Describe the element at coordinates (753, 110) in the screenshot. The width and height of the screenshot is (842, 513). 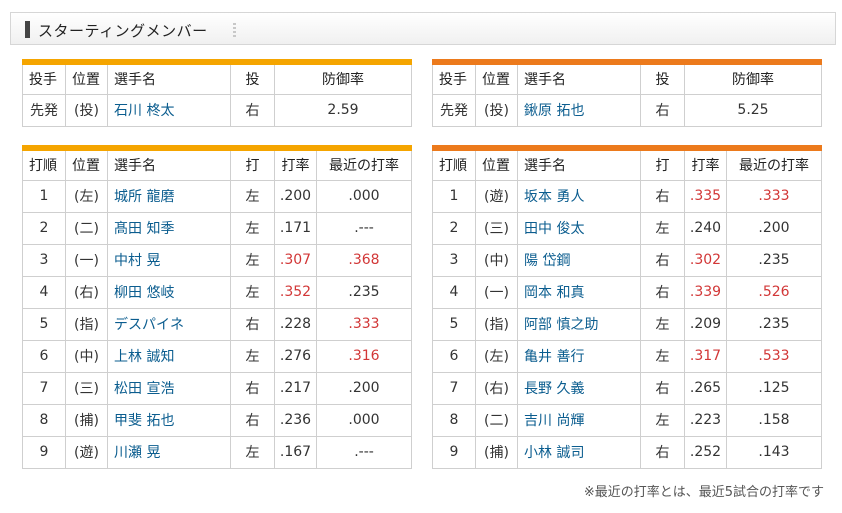
I see `pitcher-era: 5.25` at that location.